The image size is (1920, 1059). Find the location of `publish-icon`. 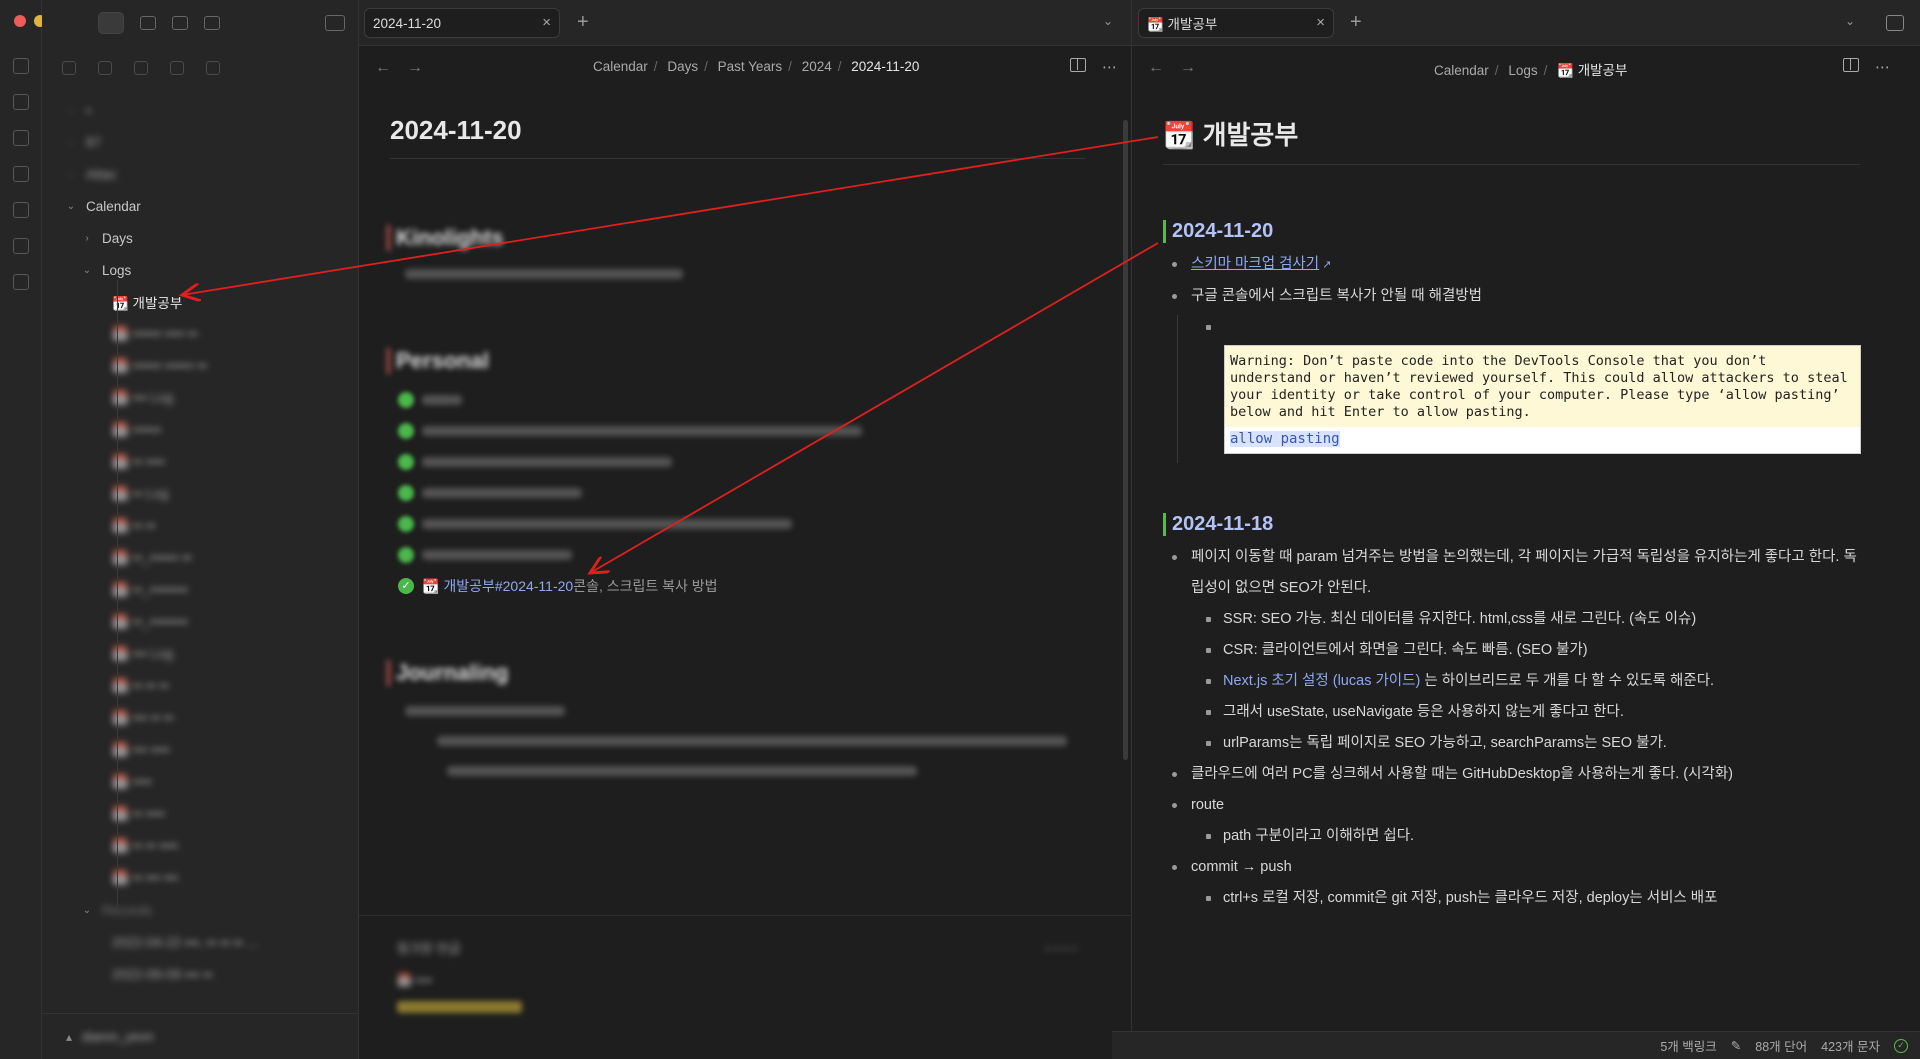

publish-icon is located at coordinates (21, 282).